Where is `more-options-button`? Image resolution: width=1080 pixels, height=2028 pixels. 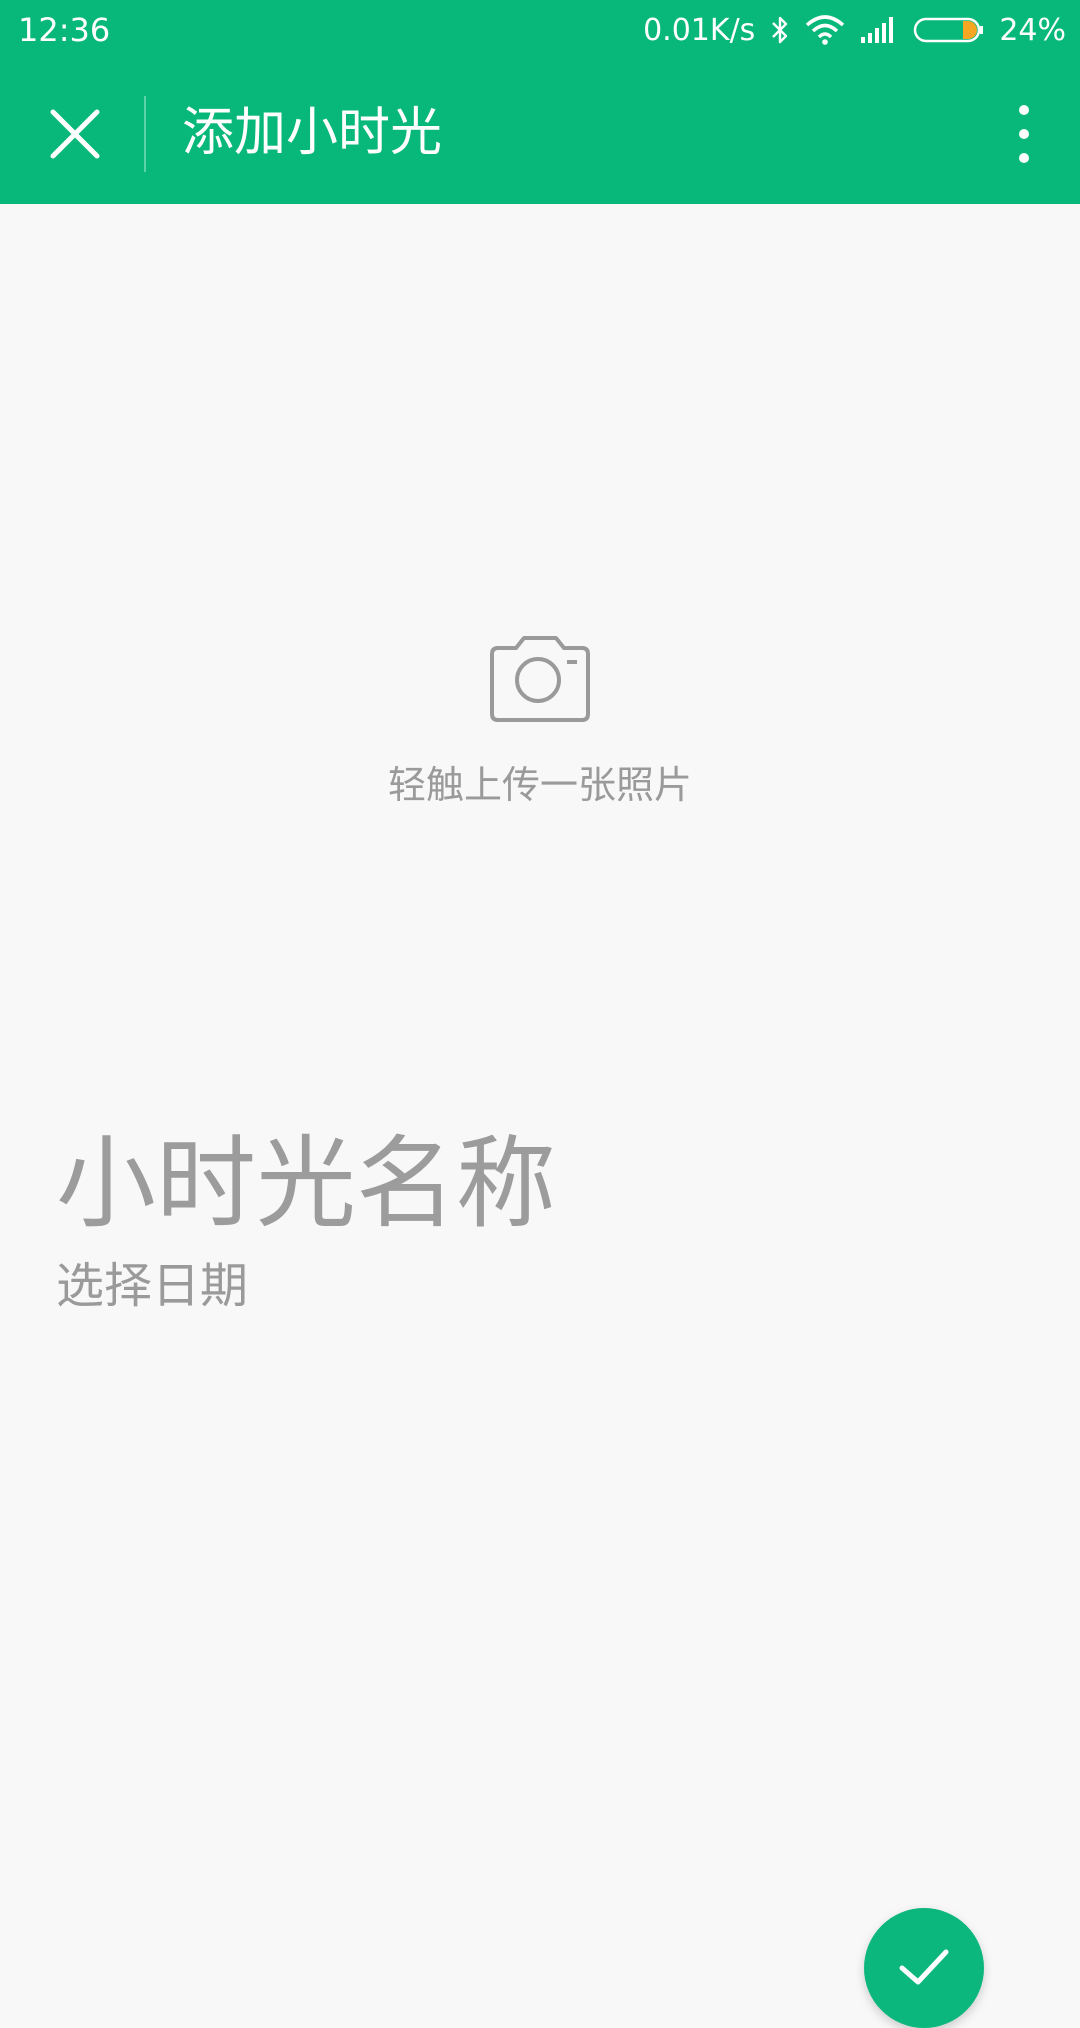
more-options-button is located at coordinates (1024, 134).